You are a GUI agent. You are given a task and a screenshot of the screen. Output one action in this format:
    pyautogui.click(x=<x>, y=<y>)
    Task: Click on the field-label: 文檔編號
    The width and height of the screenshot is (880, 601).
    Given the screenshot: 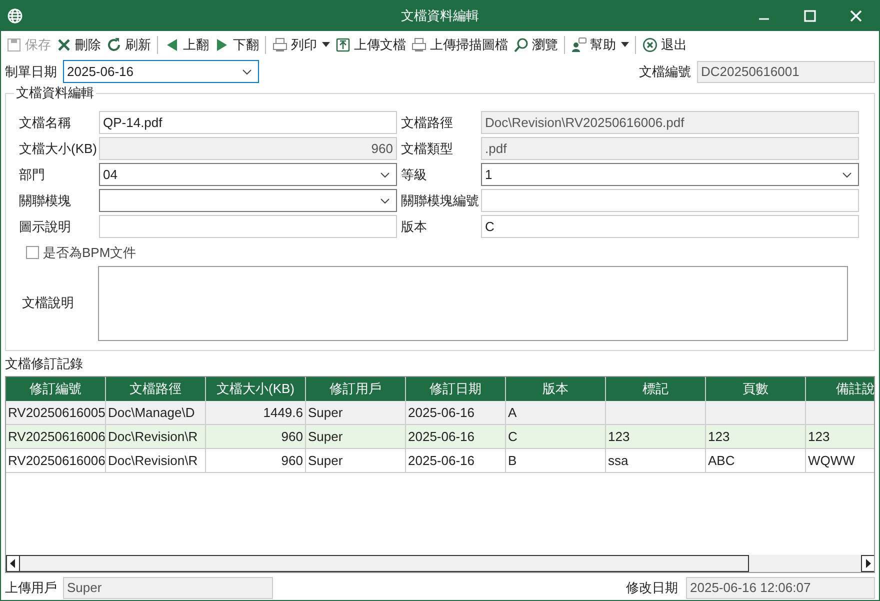 What is the action you would take?
    pyautogui.click(x=665, y=71)
    